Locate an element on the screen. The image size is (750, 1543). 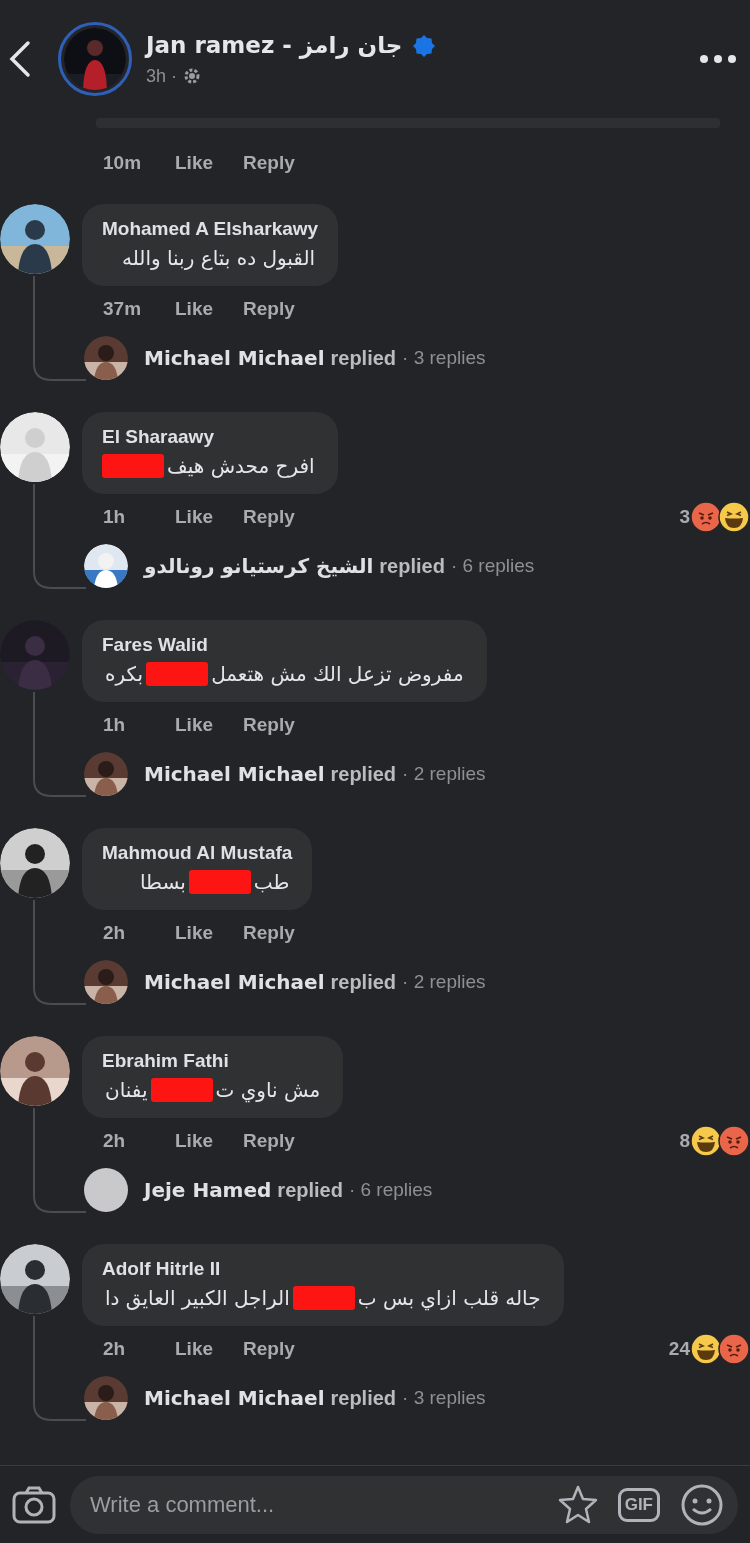
comment-text: الراجل الكبير العايق دا is located at coordinates (197, 1298).